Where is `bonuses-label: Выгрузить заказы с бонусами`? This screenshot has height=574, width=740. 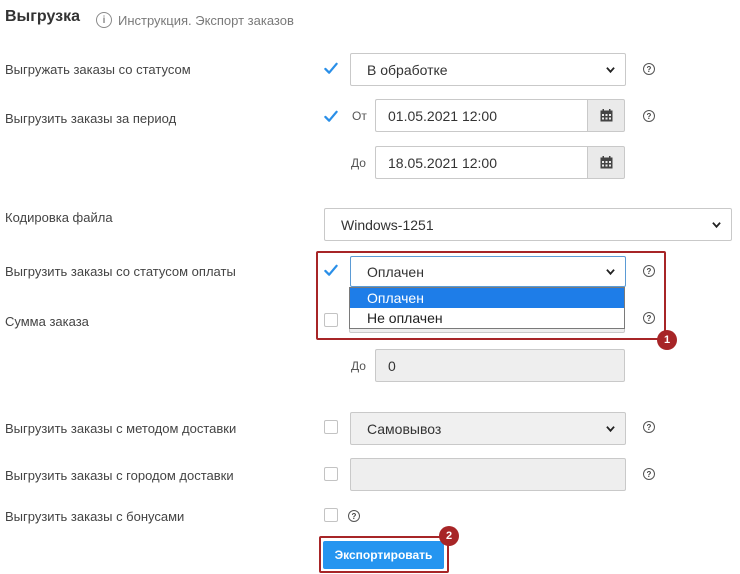
bonuses-label: Выгрузить заказы с бонусами is located at coordinates (95, 516).